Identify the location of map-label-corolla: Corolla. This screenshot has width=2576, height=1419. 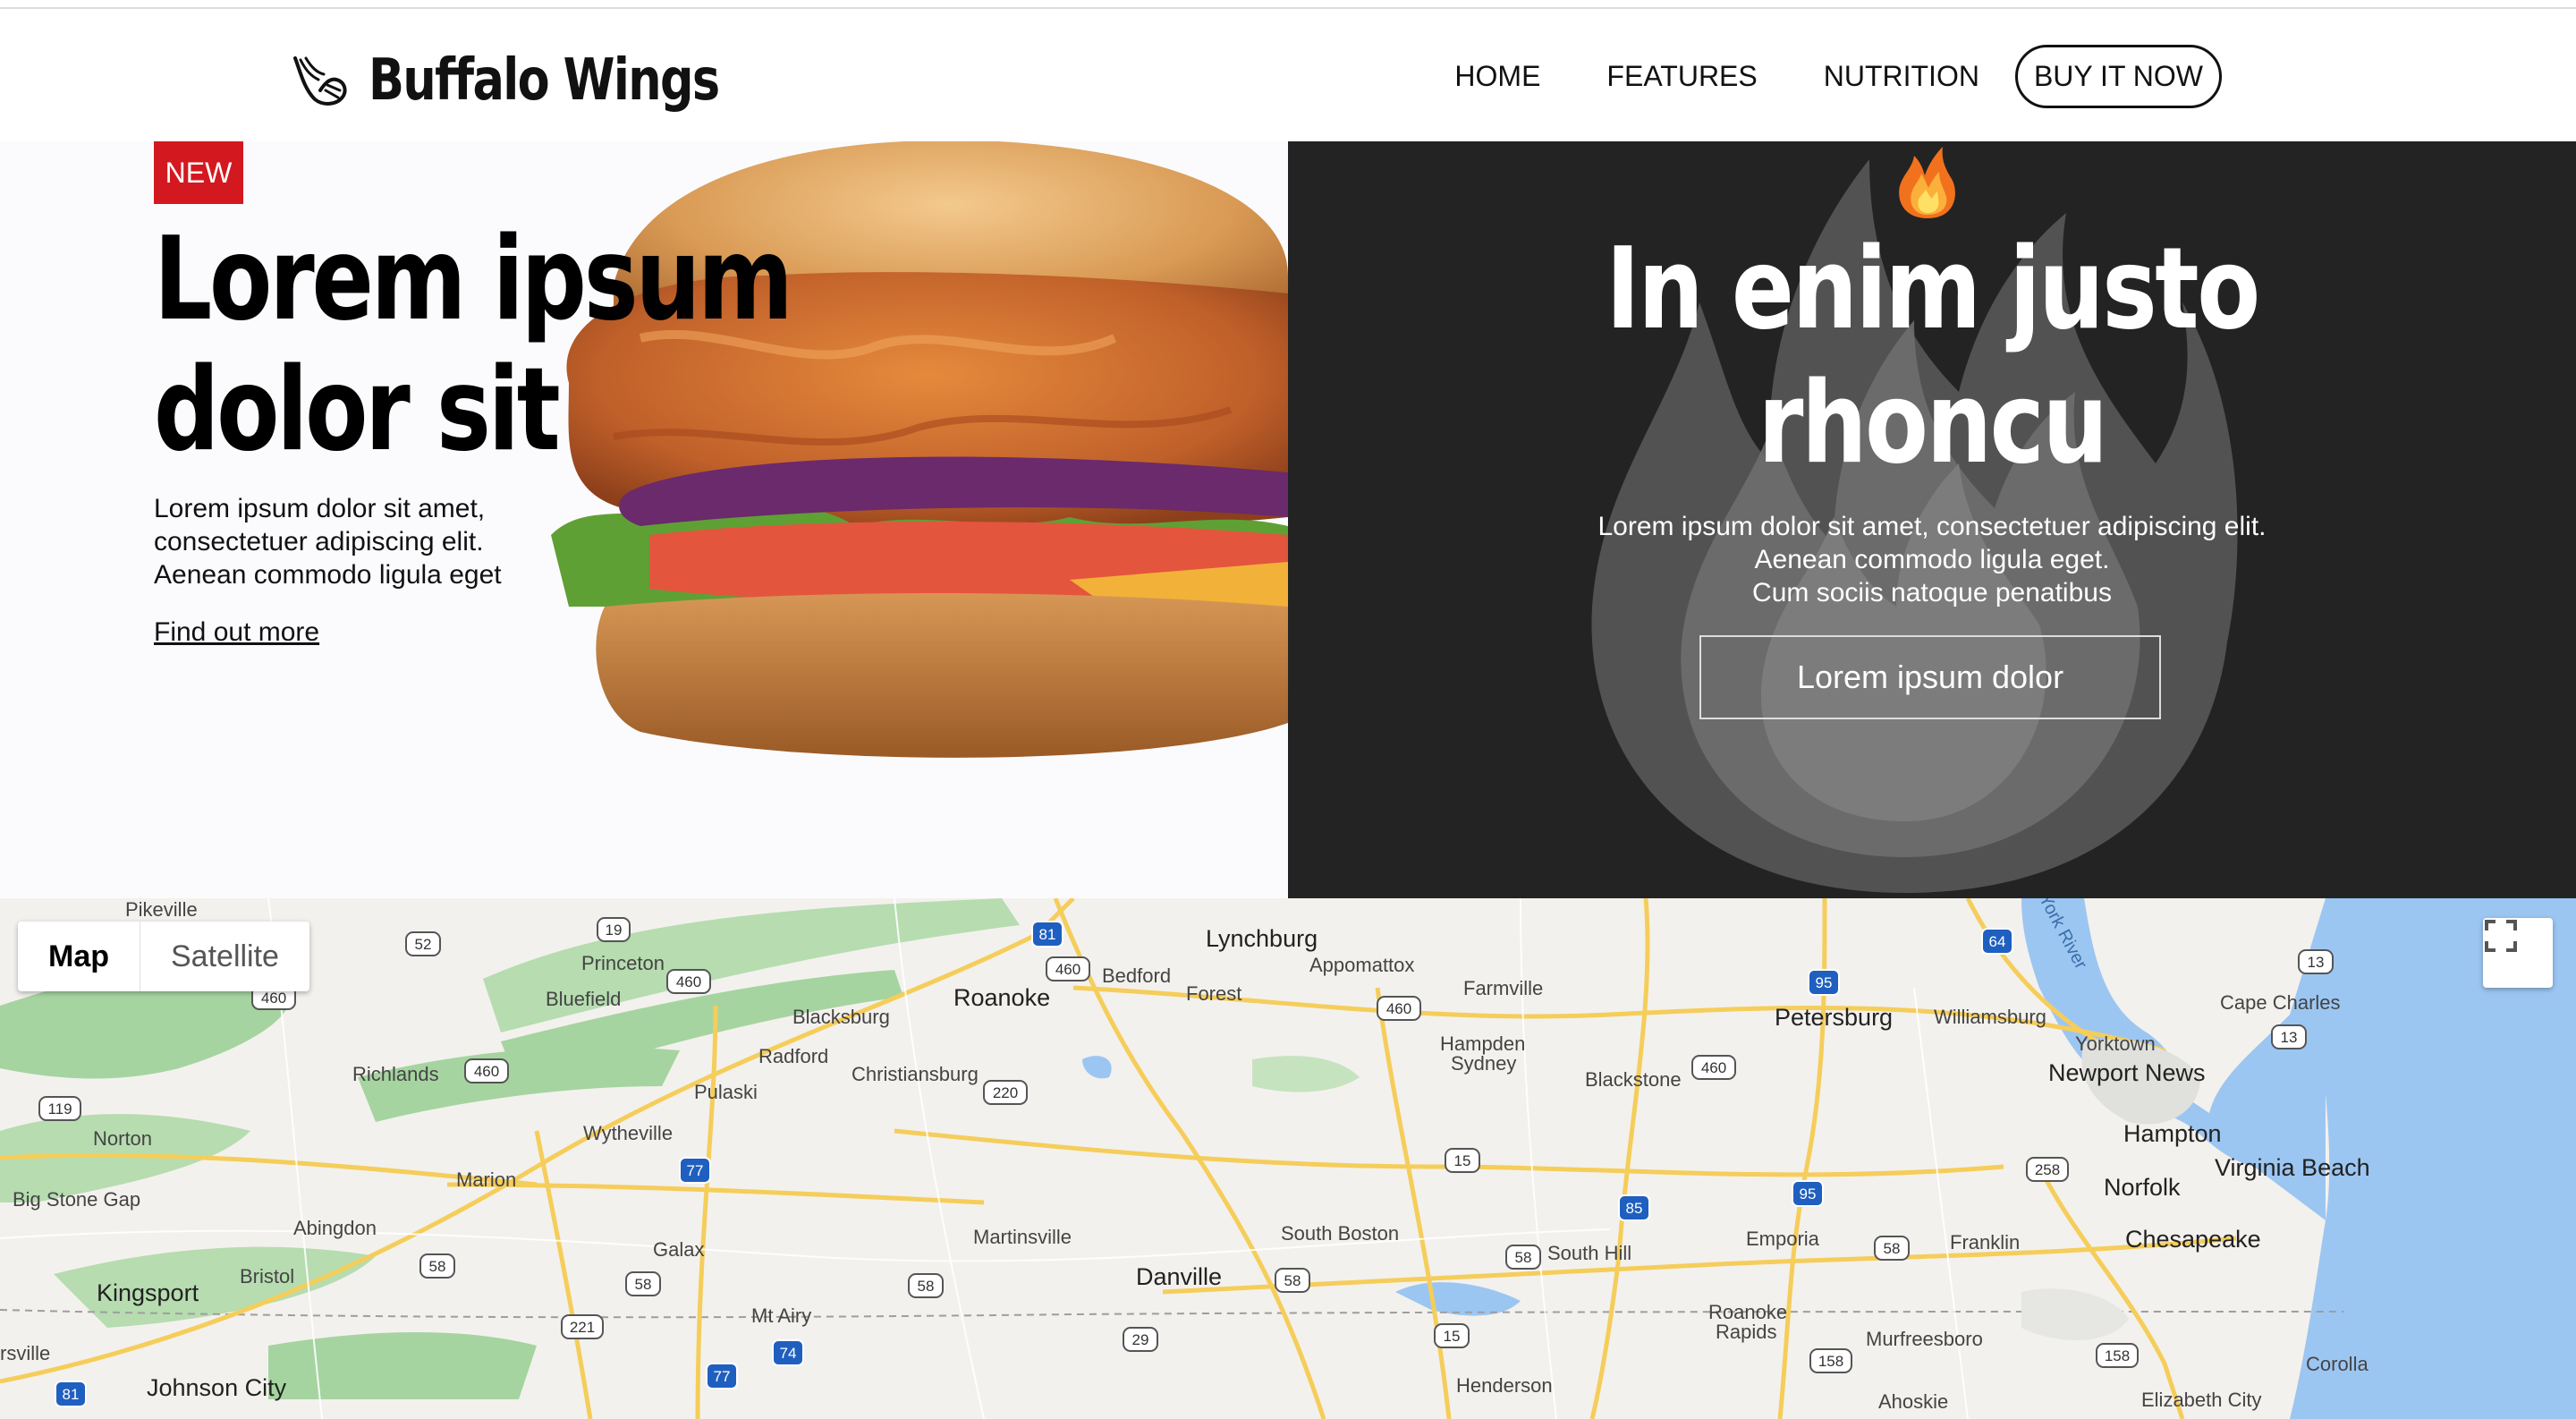
(2337, 1364).